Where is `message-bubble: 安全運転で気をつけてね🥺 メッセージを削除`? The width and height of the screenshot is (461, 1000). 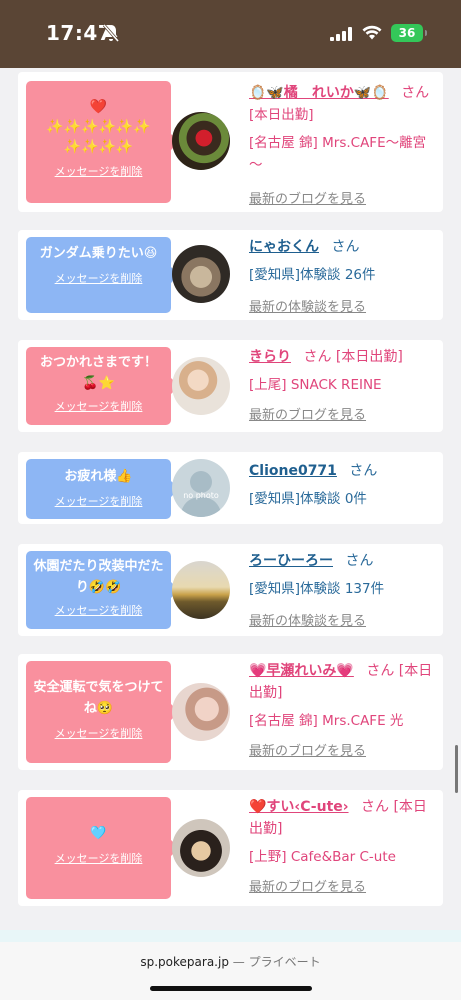 message-bubble: 安全運転で気をつけてね🥺 メッセージを削除 is located at coordinates (102, 712).